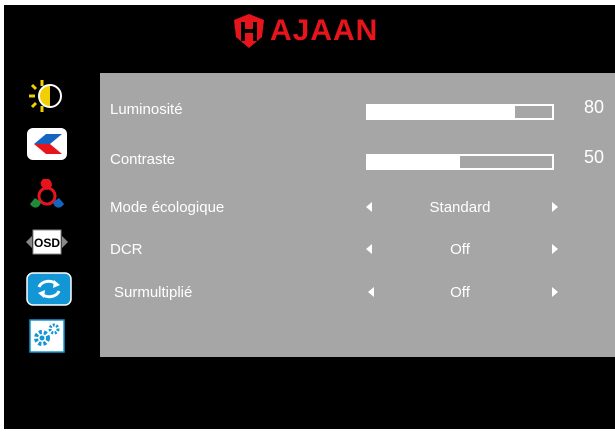 Image resolution: width=615 pixels, height=434 pixels. I want to click on contraste-label: Contraste, so click(143, 159).